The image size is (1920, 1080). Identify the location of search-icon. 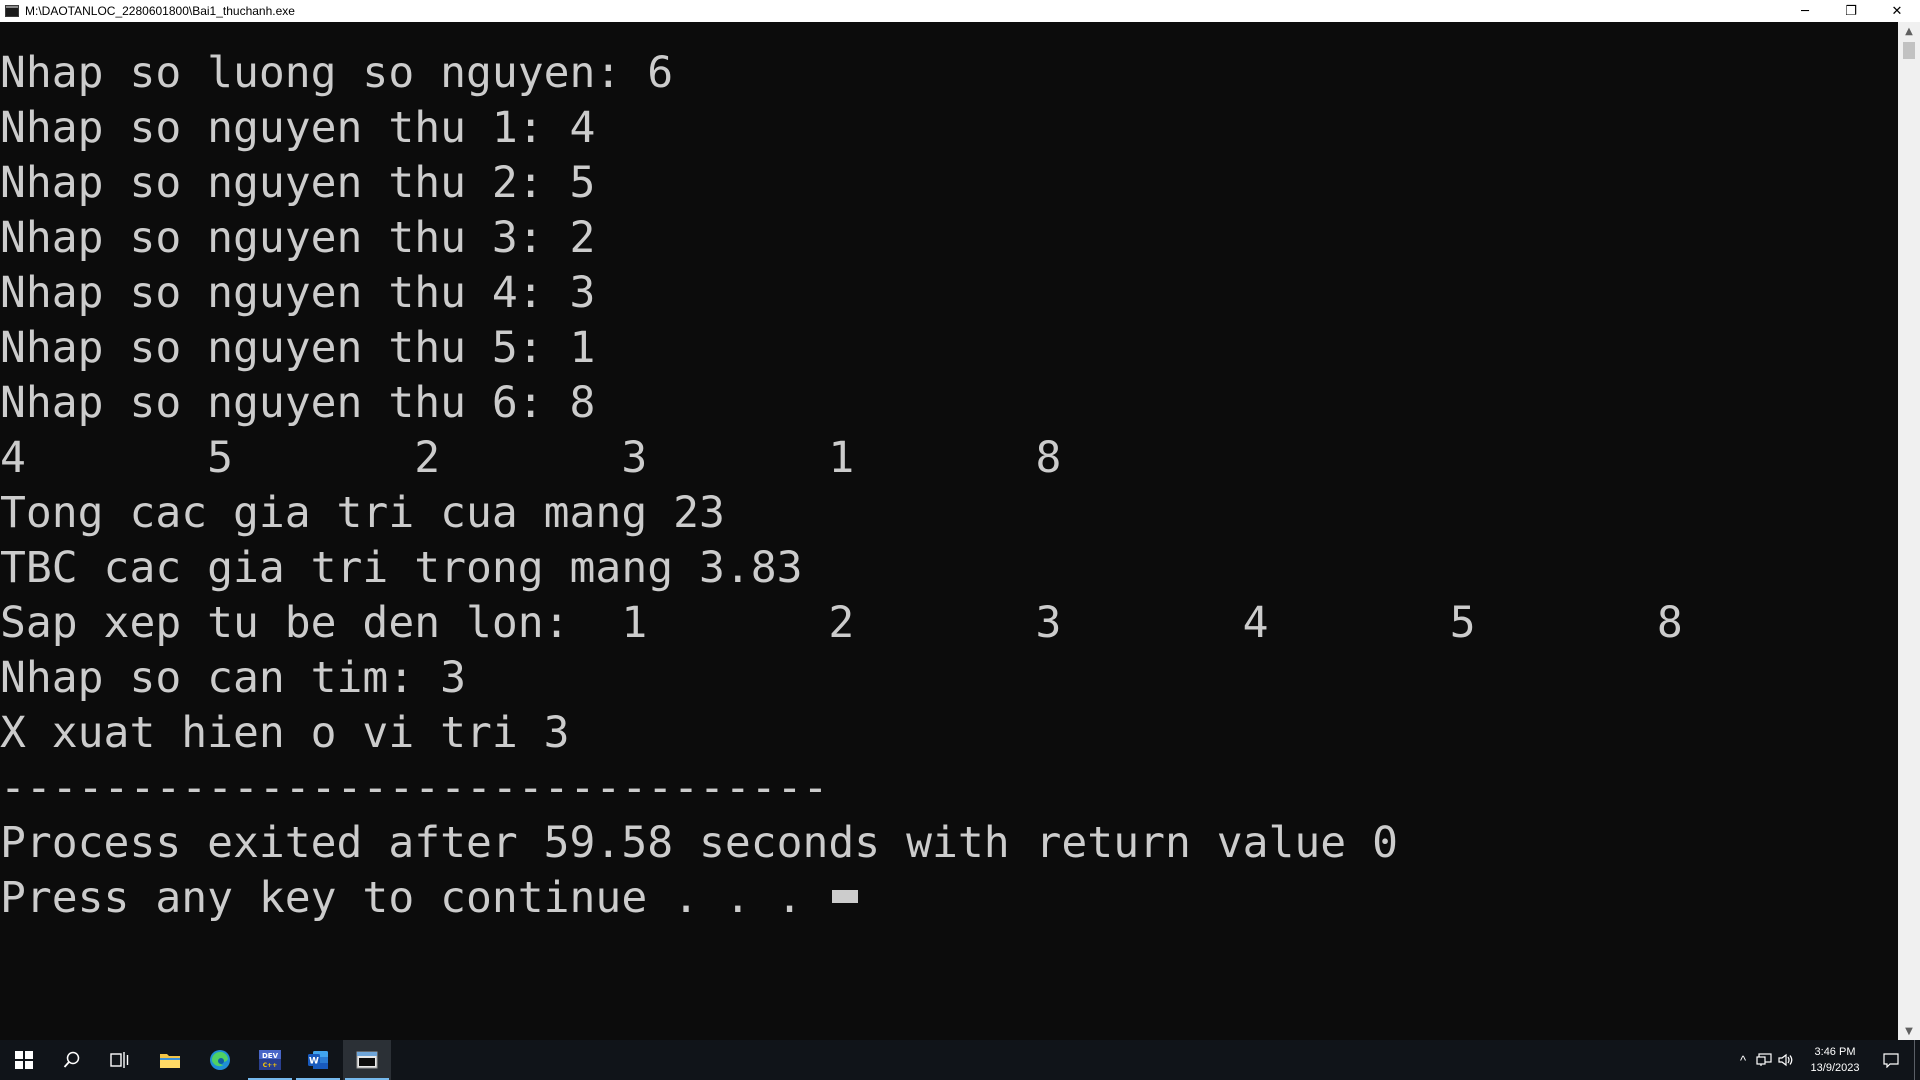
(71, 1059).